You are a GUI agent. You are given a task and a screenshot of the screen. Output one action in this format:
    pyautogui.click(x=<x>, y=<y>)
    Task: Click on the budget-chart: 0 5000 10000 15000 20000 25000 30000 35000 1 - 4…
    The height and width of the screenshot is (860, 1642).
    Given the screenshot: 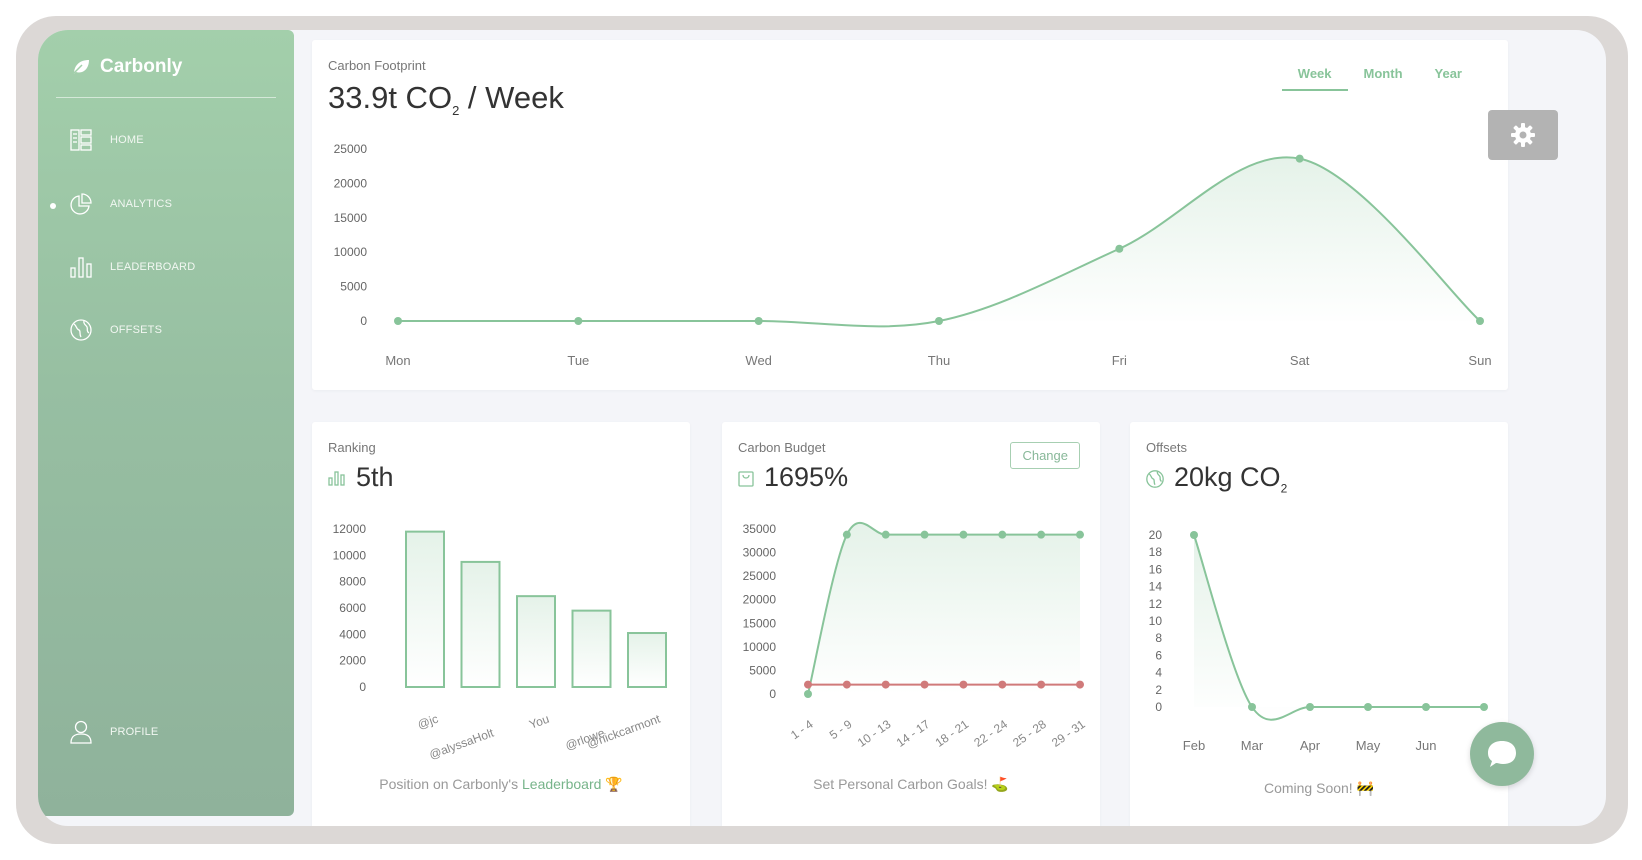 What is the action you would take?
    pyautogui.click(x=915, y=635)
    